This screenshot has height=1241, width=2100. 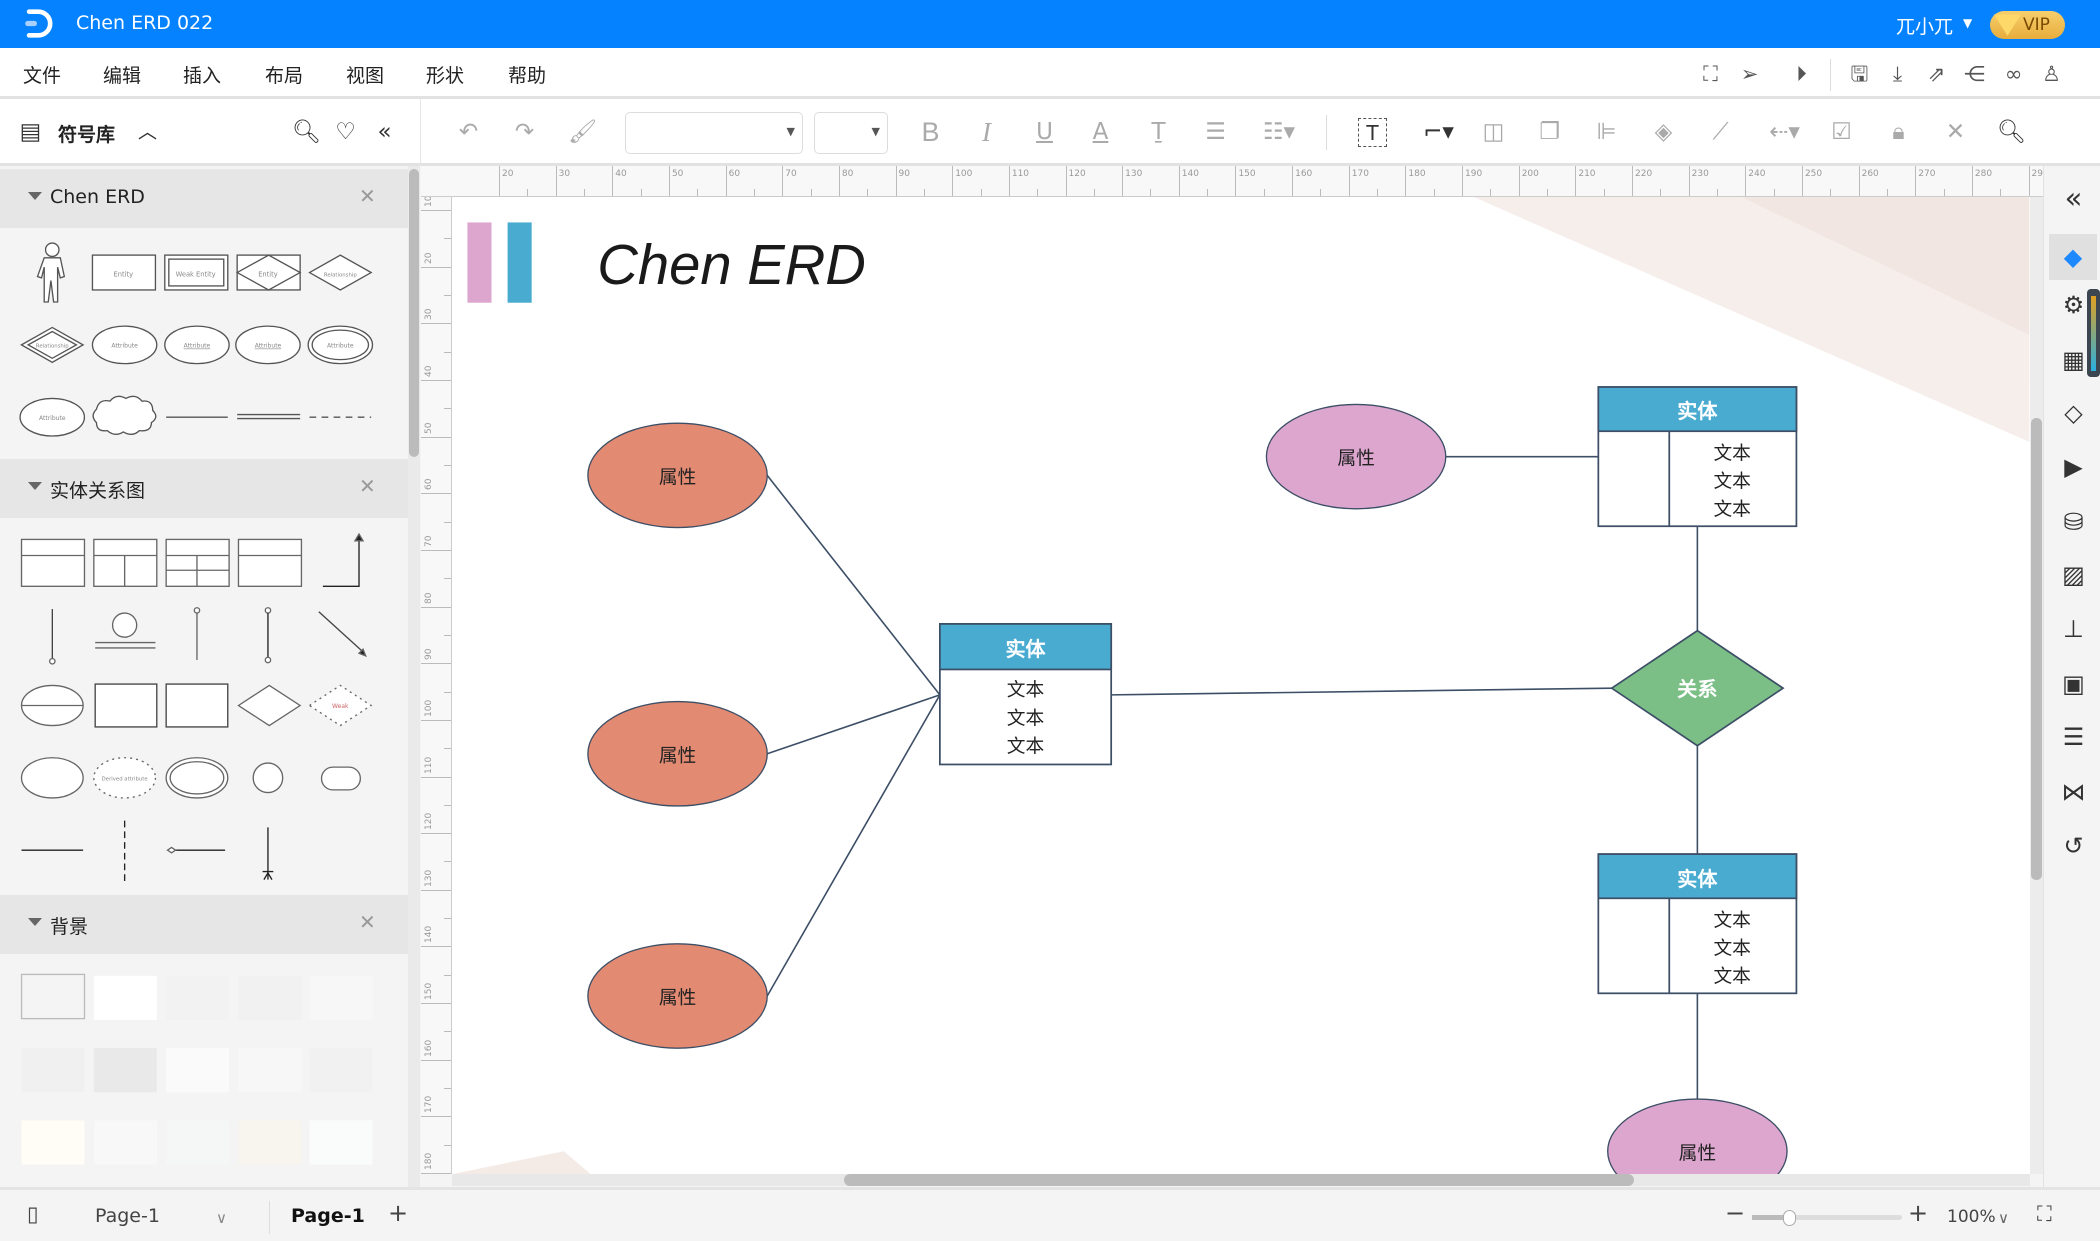 What do you see at coordinates (147, 132) in the screenshot?
I see `chevron-up-icon: ︿` at bounding box center [147, 132].